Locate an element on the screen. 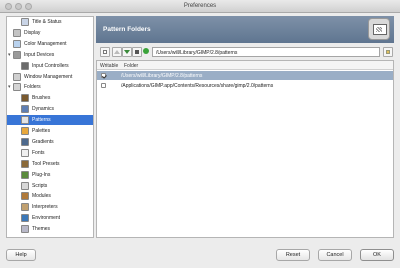  help-button: Help is located at coordinates (21, 255).